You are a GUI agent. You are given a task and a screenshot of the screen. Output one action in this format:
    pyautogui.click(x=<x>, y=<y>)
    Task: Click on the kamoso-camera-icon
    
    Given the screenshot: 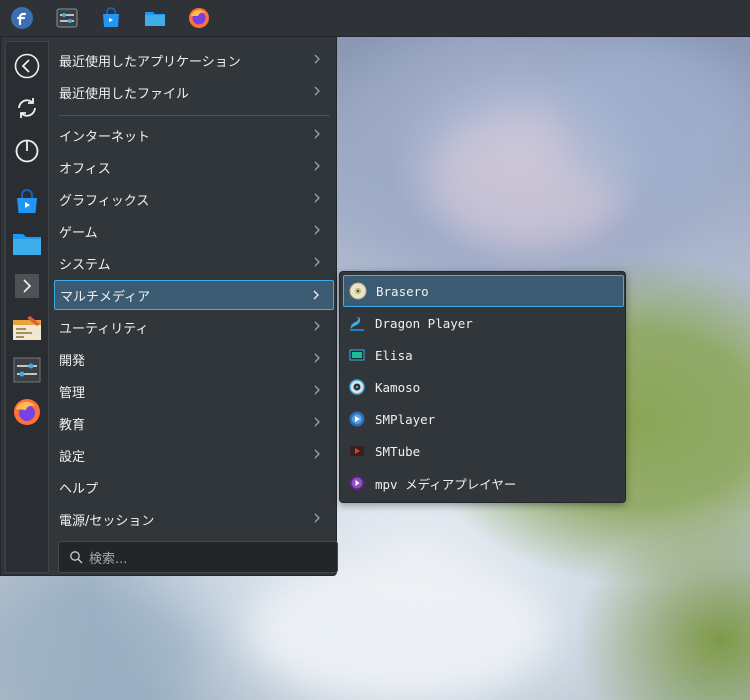 What is the action you would take?
    pyautogui.click(x=357, y=387)
    